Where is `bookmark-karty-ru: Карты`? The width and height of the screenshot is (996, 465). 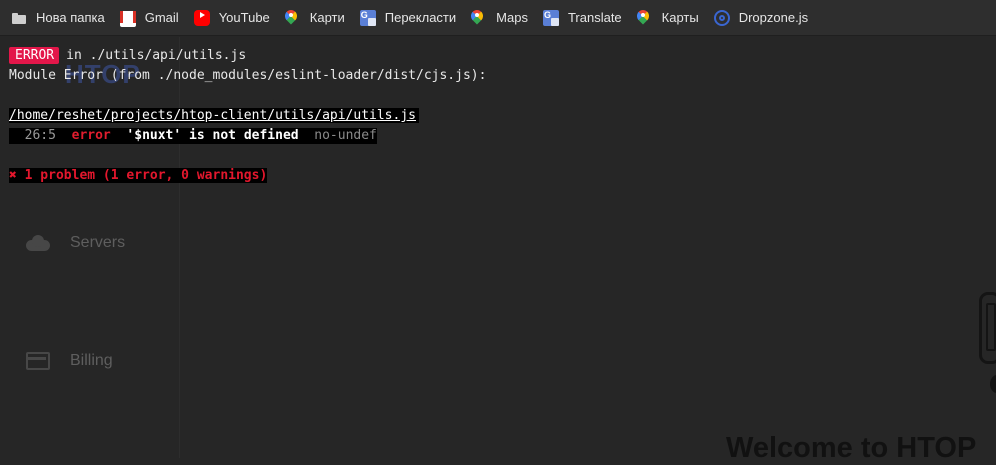 bookmark-karty-ru: Карты is located at coordinates (668, 18).